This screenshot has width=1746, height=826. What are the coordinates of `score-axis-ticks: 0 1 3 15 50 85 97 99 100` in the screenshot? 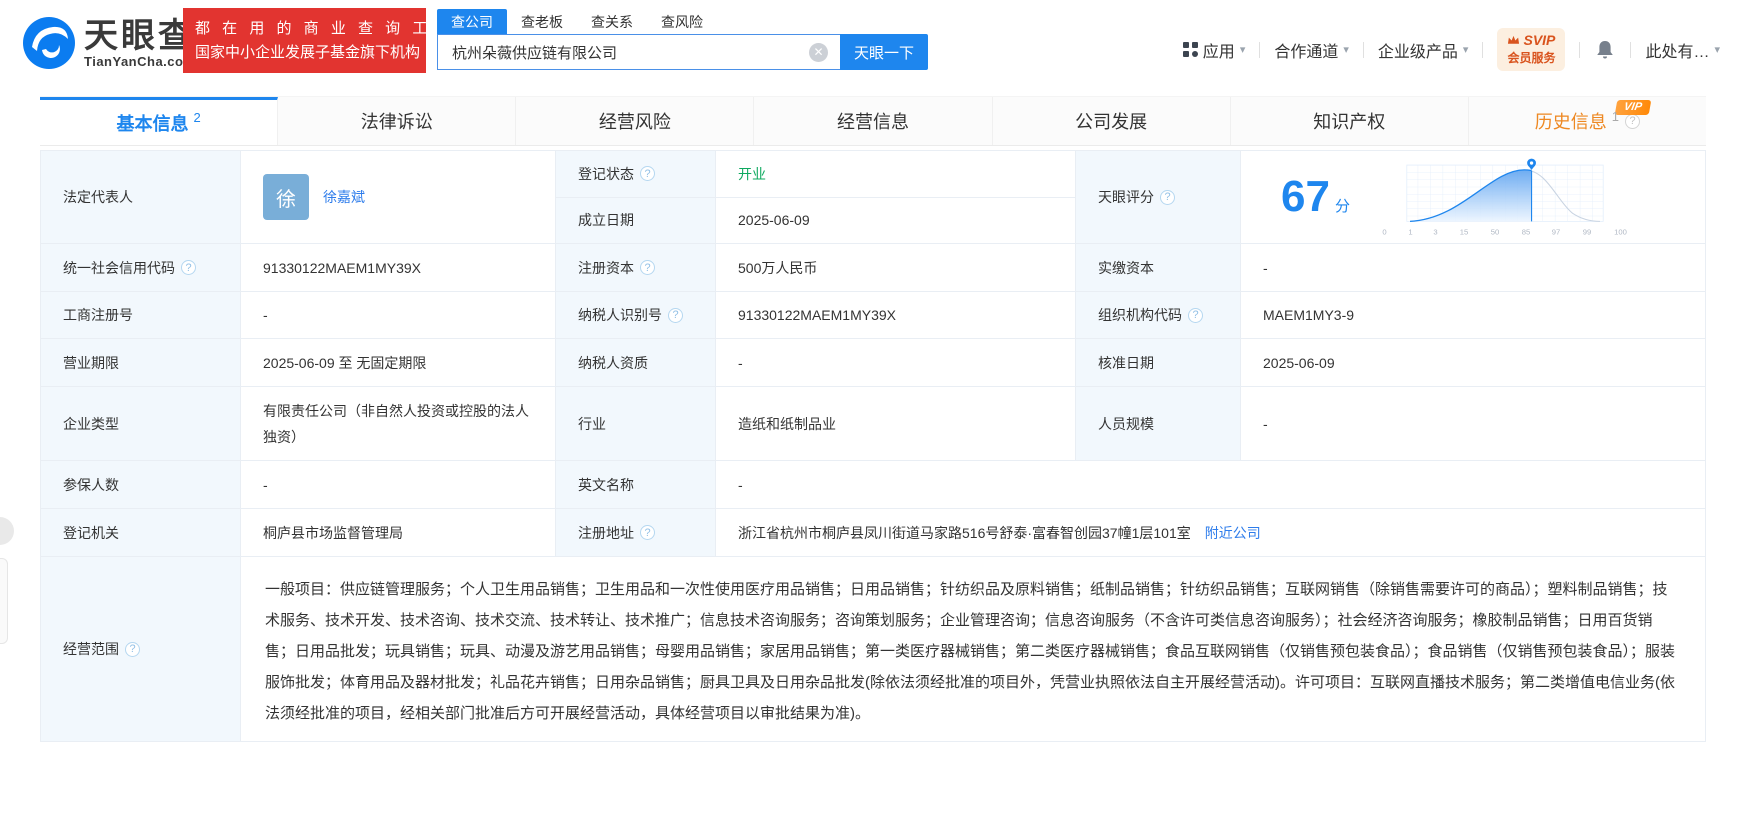 It's located at (1504, 232).